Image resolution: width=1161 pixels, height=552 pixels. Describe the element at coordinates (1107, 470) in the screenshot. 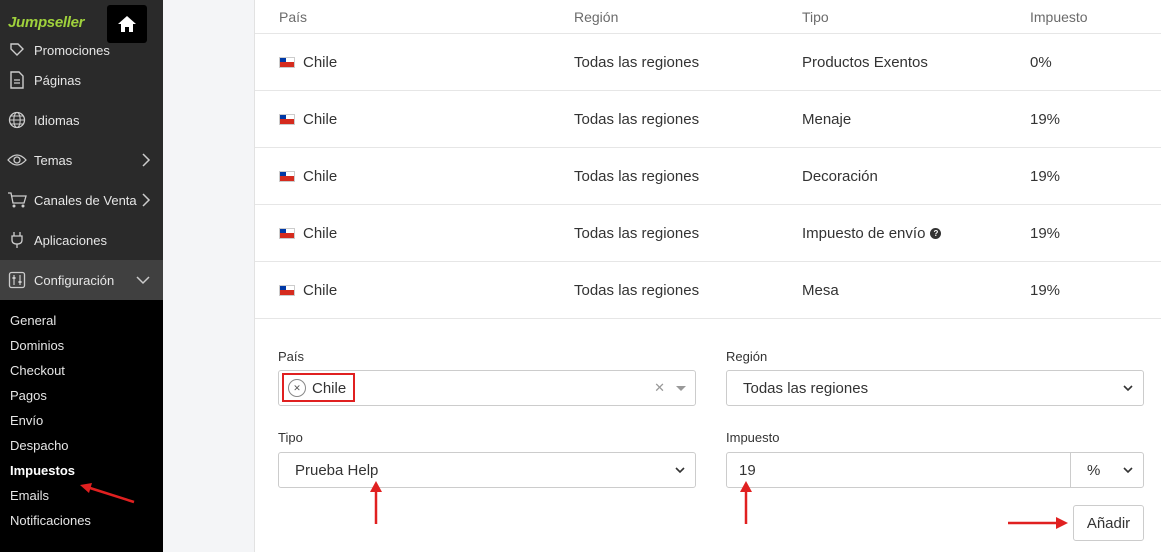

I see `unit-select: %` at that location.